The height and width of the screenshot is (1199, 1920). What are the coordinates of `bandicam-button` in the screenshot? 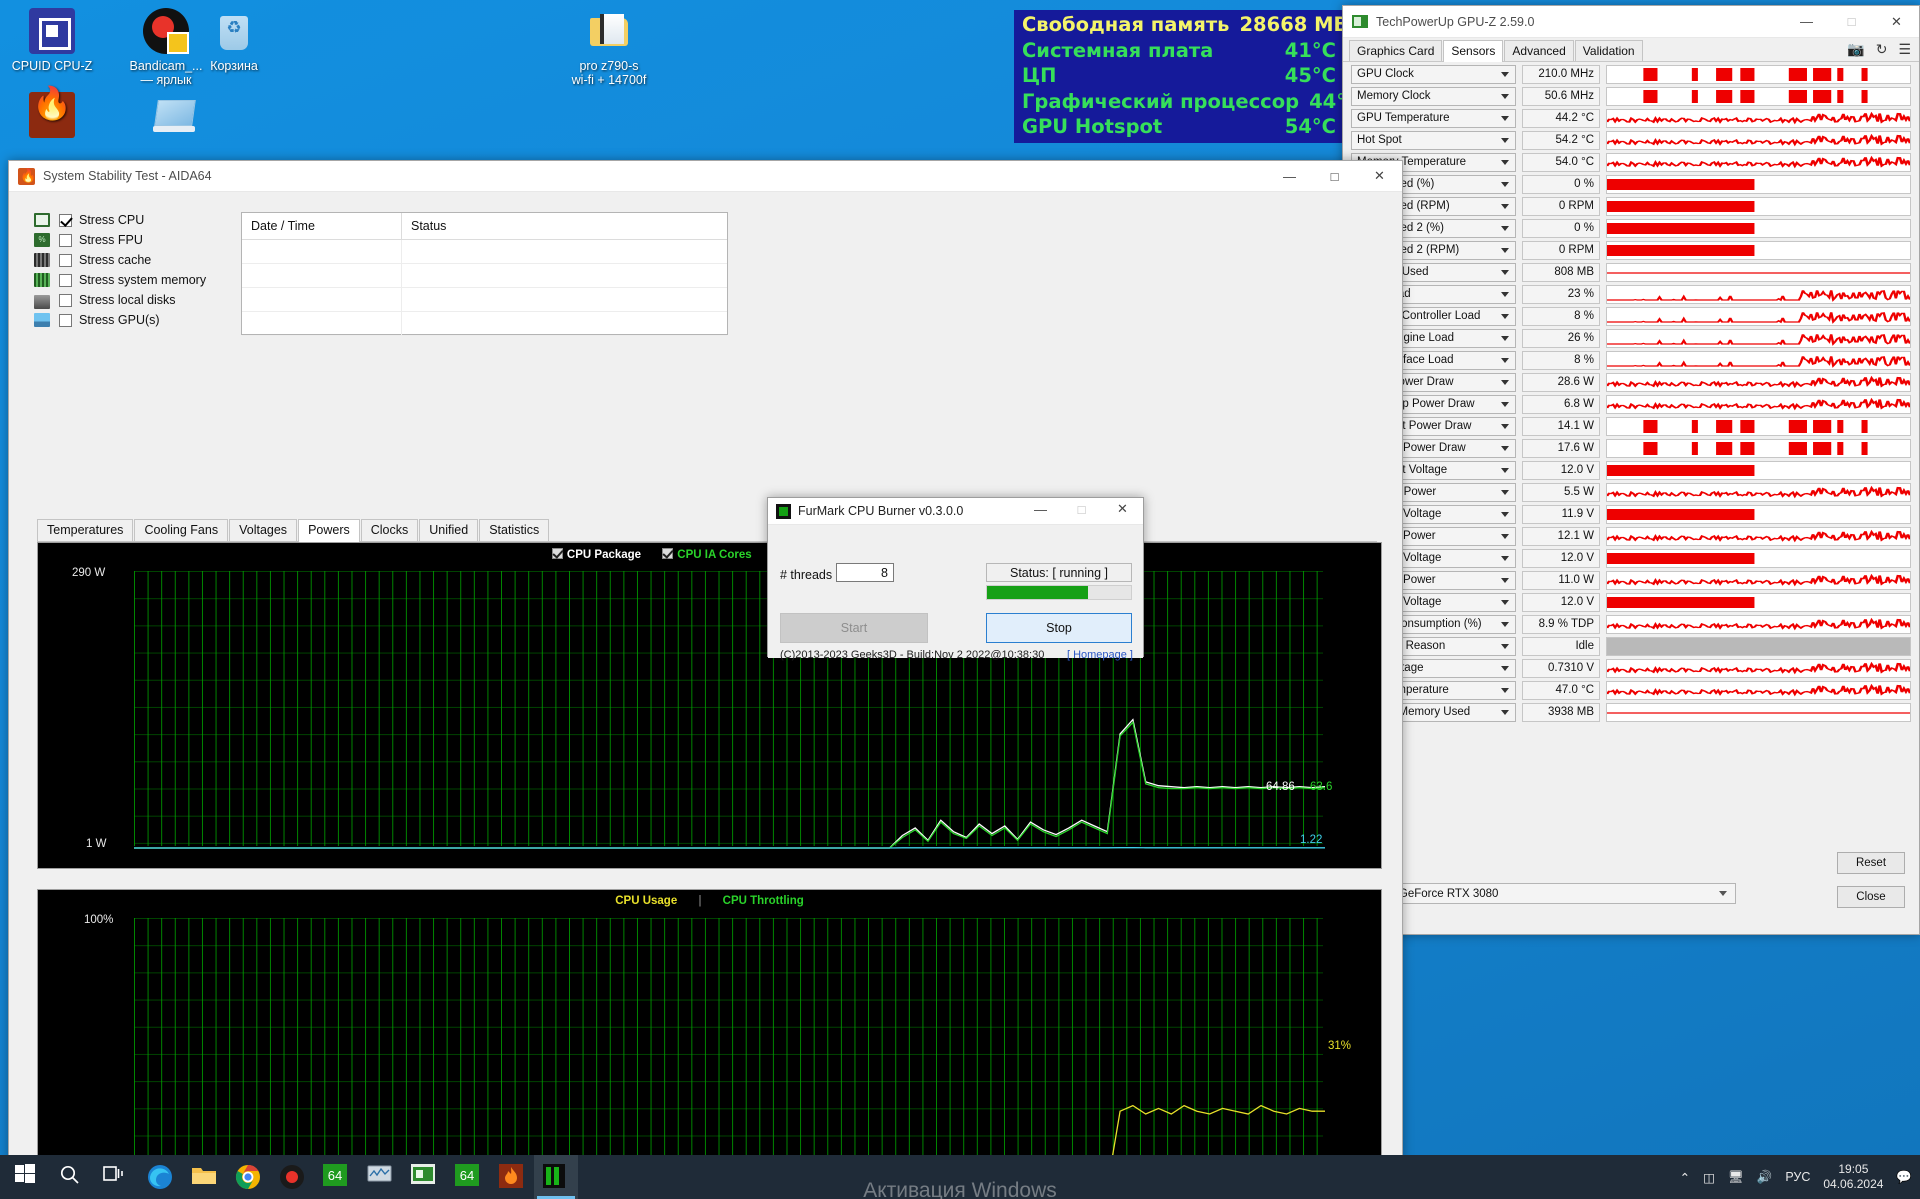 It's located at (292, 1177).